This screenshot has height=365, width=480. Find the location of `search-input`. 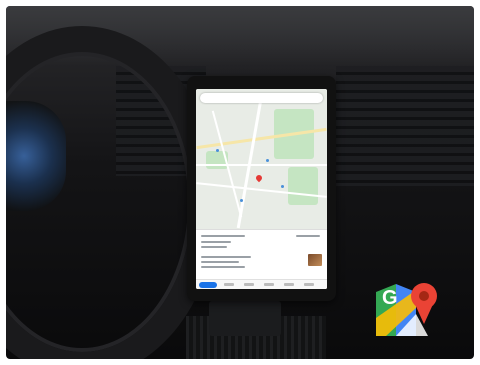

search-input is located at coordinates (261, 98).